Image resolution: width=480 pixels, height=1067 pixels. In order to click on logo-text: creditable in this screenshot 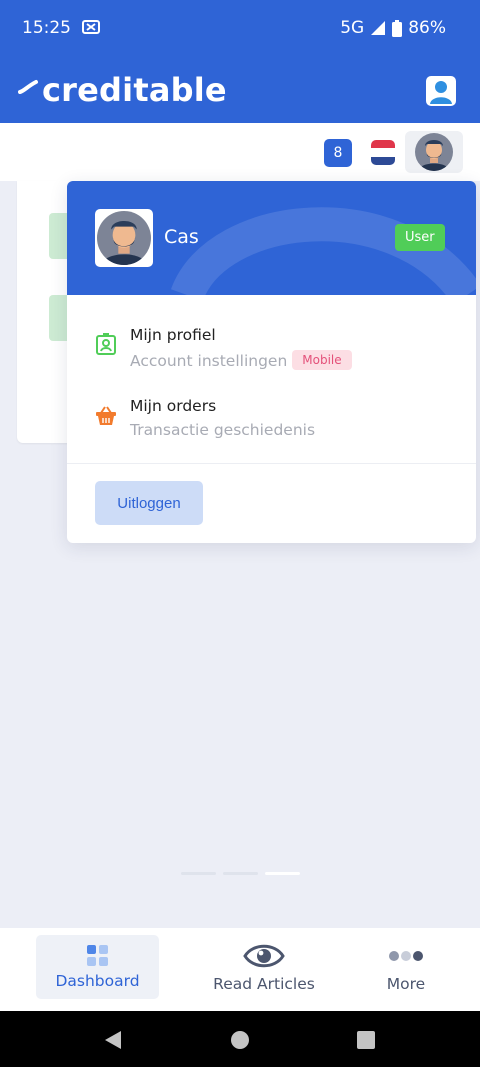, I will do `click(134, 90)`.